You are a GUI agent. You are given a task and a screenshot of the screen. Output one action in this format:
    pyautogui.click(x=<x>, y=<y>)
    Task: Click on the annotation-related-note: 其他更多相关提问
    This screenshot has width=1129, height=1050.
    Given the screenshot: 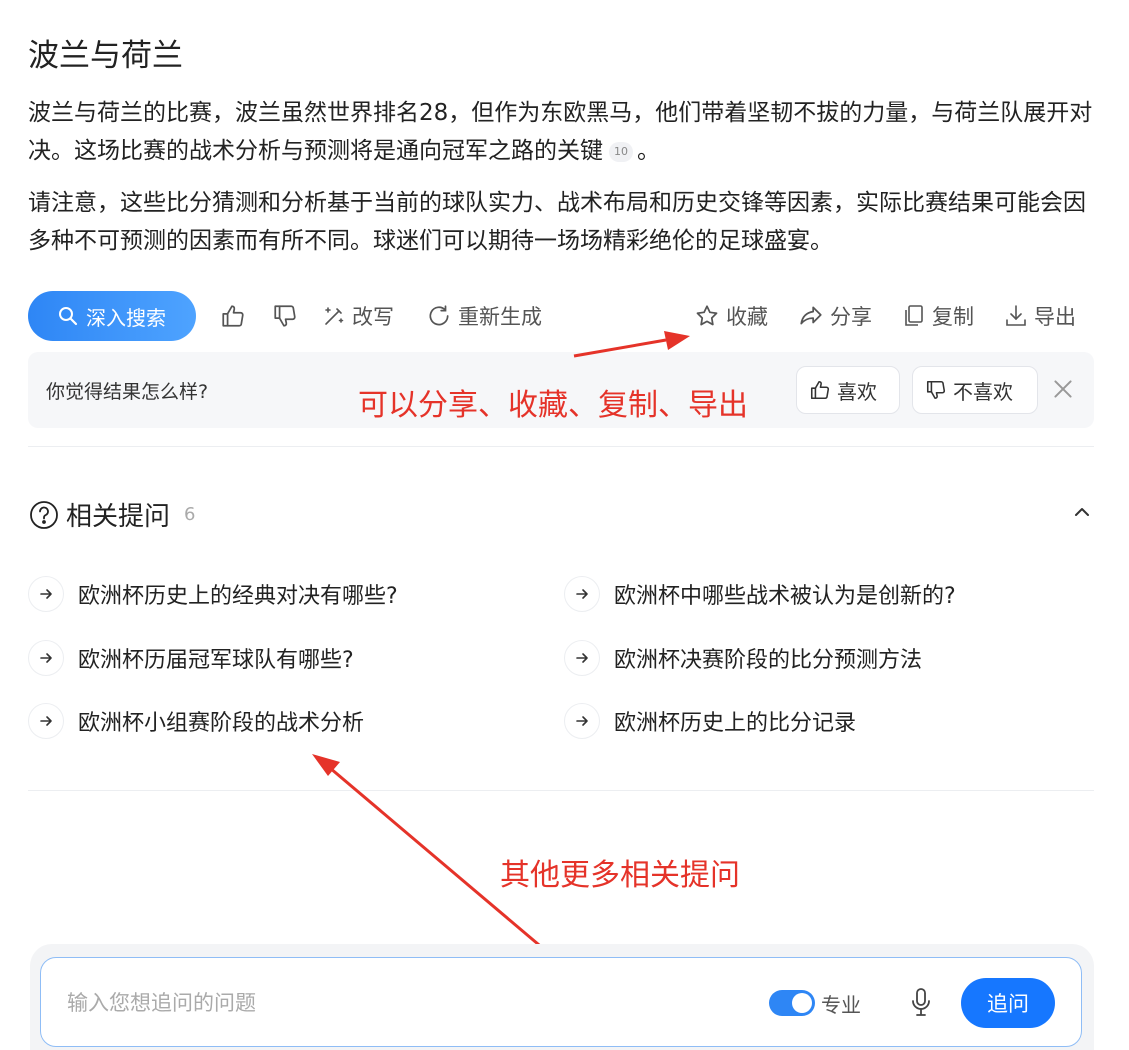 What is the action you would take?
    pyautogui.click(x=620, y=875)
    